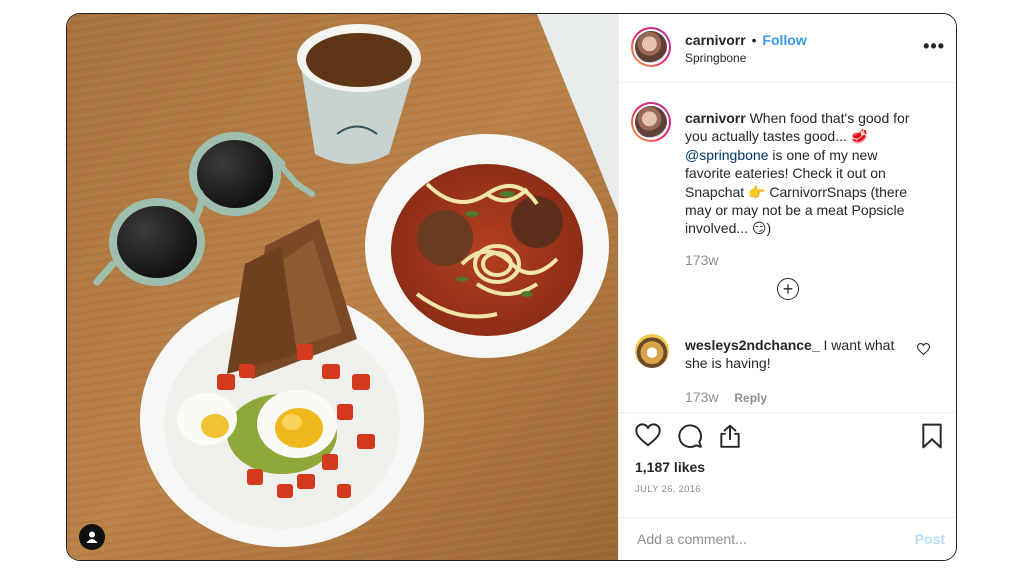 The width and height of the screenshot is (1024, 576). Describe the element at coordinates (726, 397) in the screenshot. I see `comment-meta: 173w Reply` at that location.